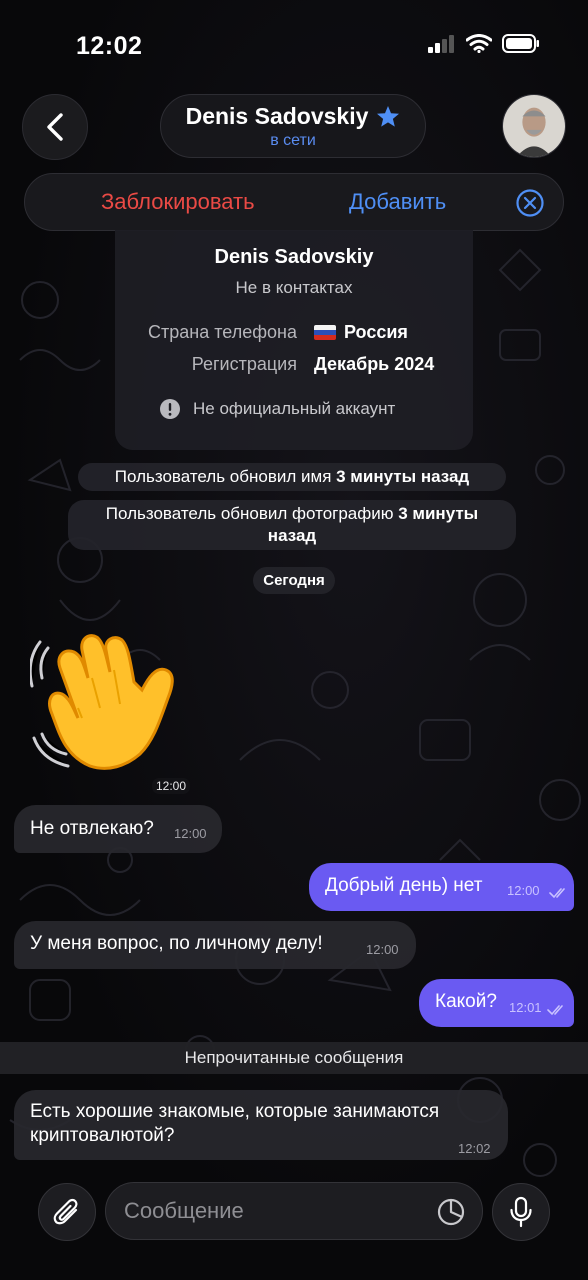 The image size is (588, 1280). What do you see at coordinates (294, 580) in the screenshot?
I see `date-chip: Сегодня` at bounding box center [294, 580].